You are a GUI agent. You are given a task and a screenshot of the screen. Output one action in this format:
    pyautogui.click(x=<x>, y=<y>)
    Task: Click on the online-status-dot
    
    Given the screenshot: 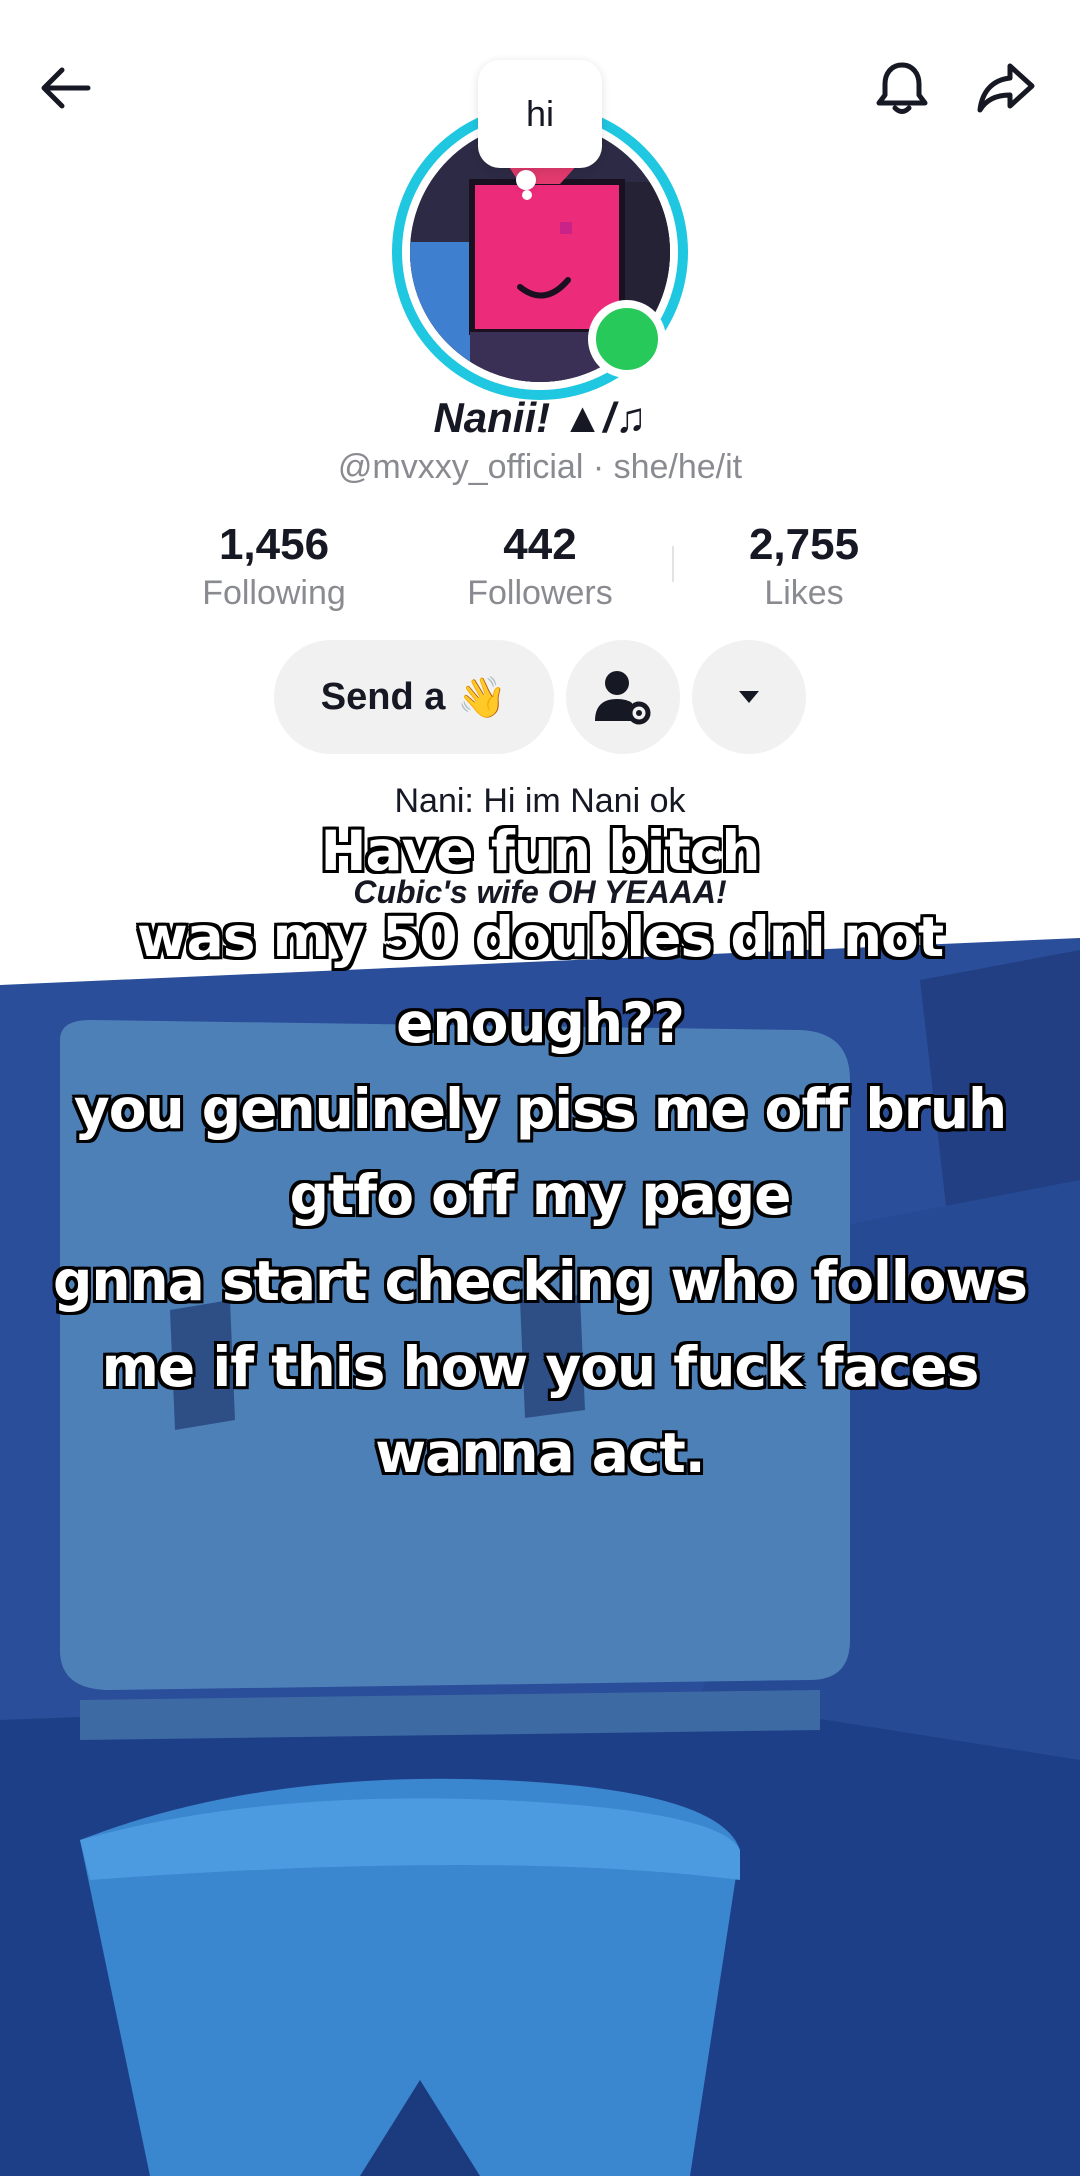 What is the action you would take?
    pyautogui.click(x=627, y=339)
    